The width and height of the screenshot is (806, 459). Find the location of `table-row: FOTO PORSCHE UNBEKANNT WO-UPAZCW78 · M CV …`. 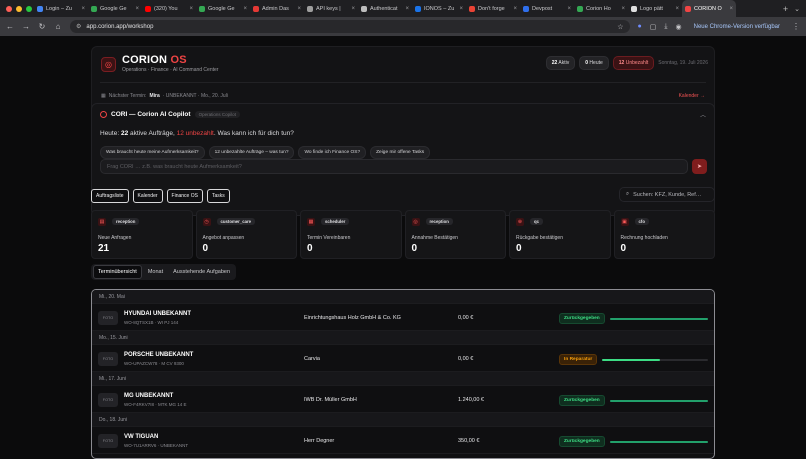

table-row: FOTO PORSCHE UNBEKANNT WO-UPAZCW78 · M CV … is located at coordinates (403, 358).